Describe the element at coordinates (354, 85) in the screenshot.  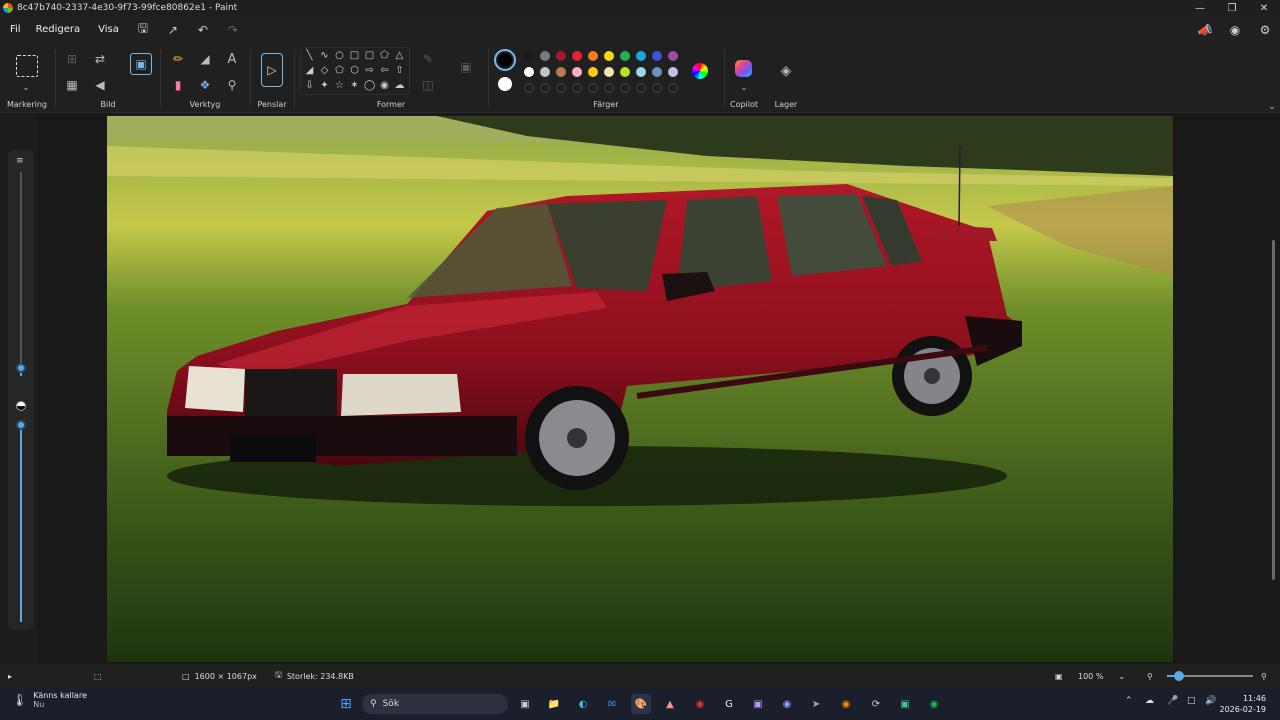
I see `six-point-star-shape-icon: ✶` at that location.